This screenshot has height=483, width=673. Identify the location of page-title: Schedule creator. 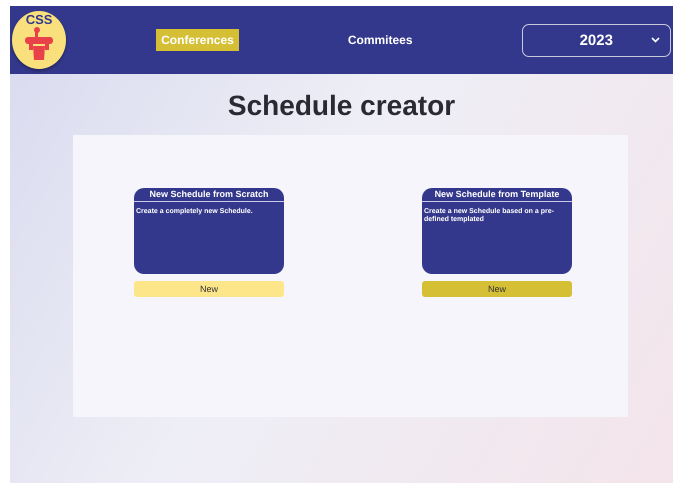
(342, 106).